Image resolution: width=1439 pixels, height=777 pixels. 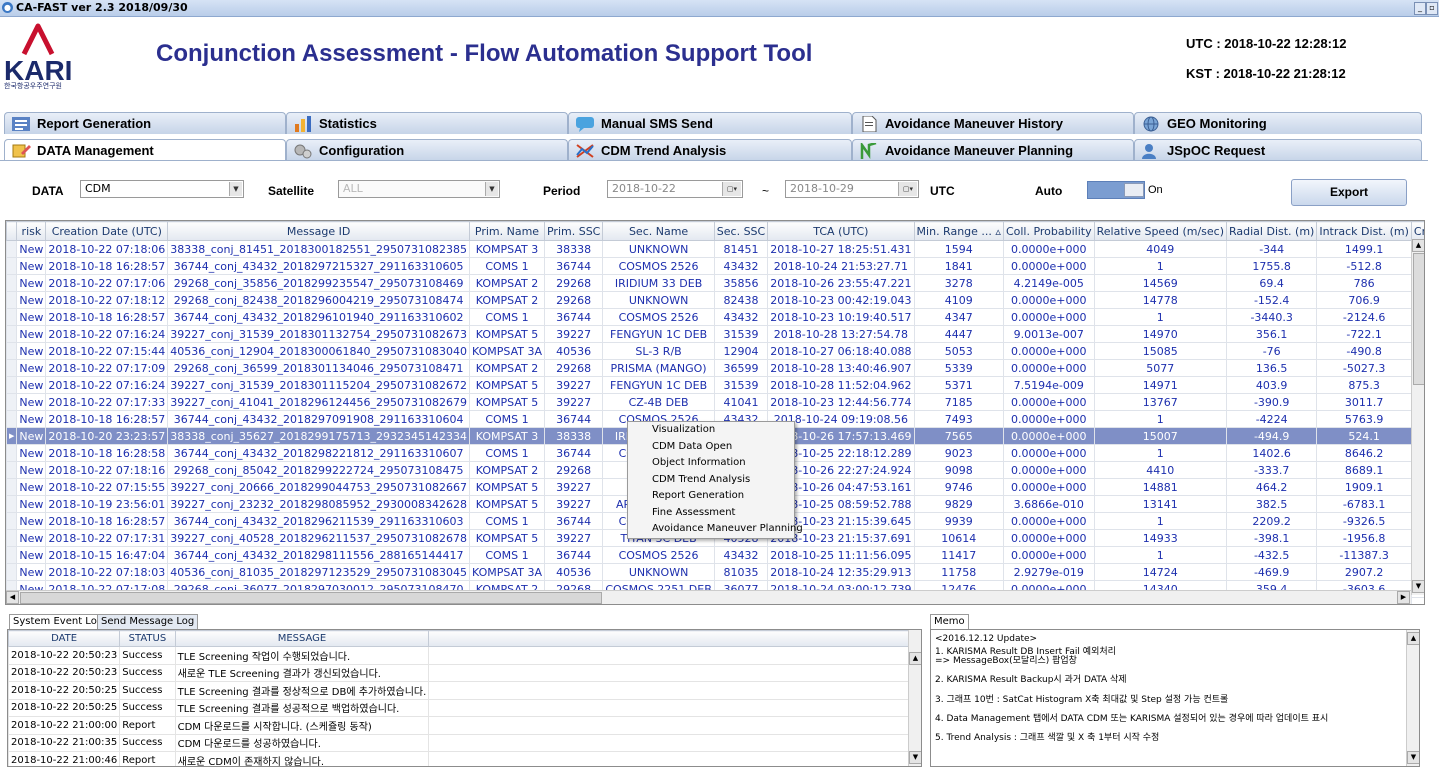 I want to click on menu-item-avoidance-maneuver-planning: Avoidance Maneuver Planning, so click(x=715, y=529).